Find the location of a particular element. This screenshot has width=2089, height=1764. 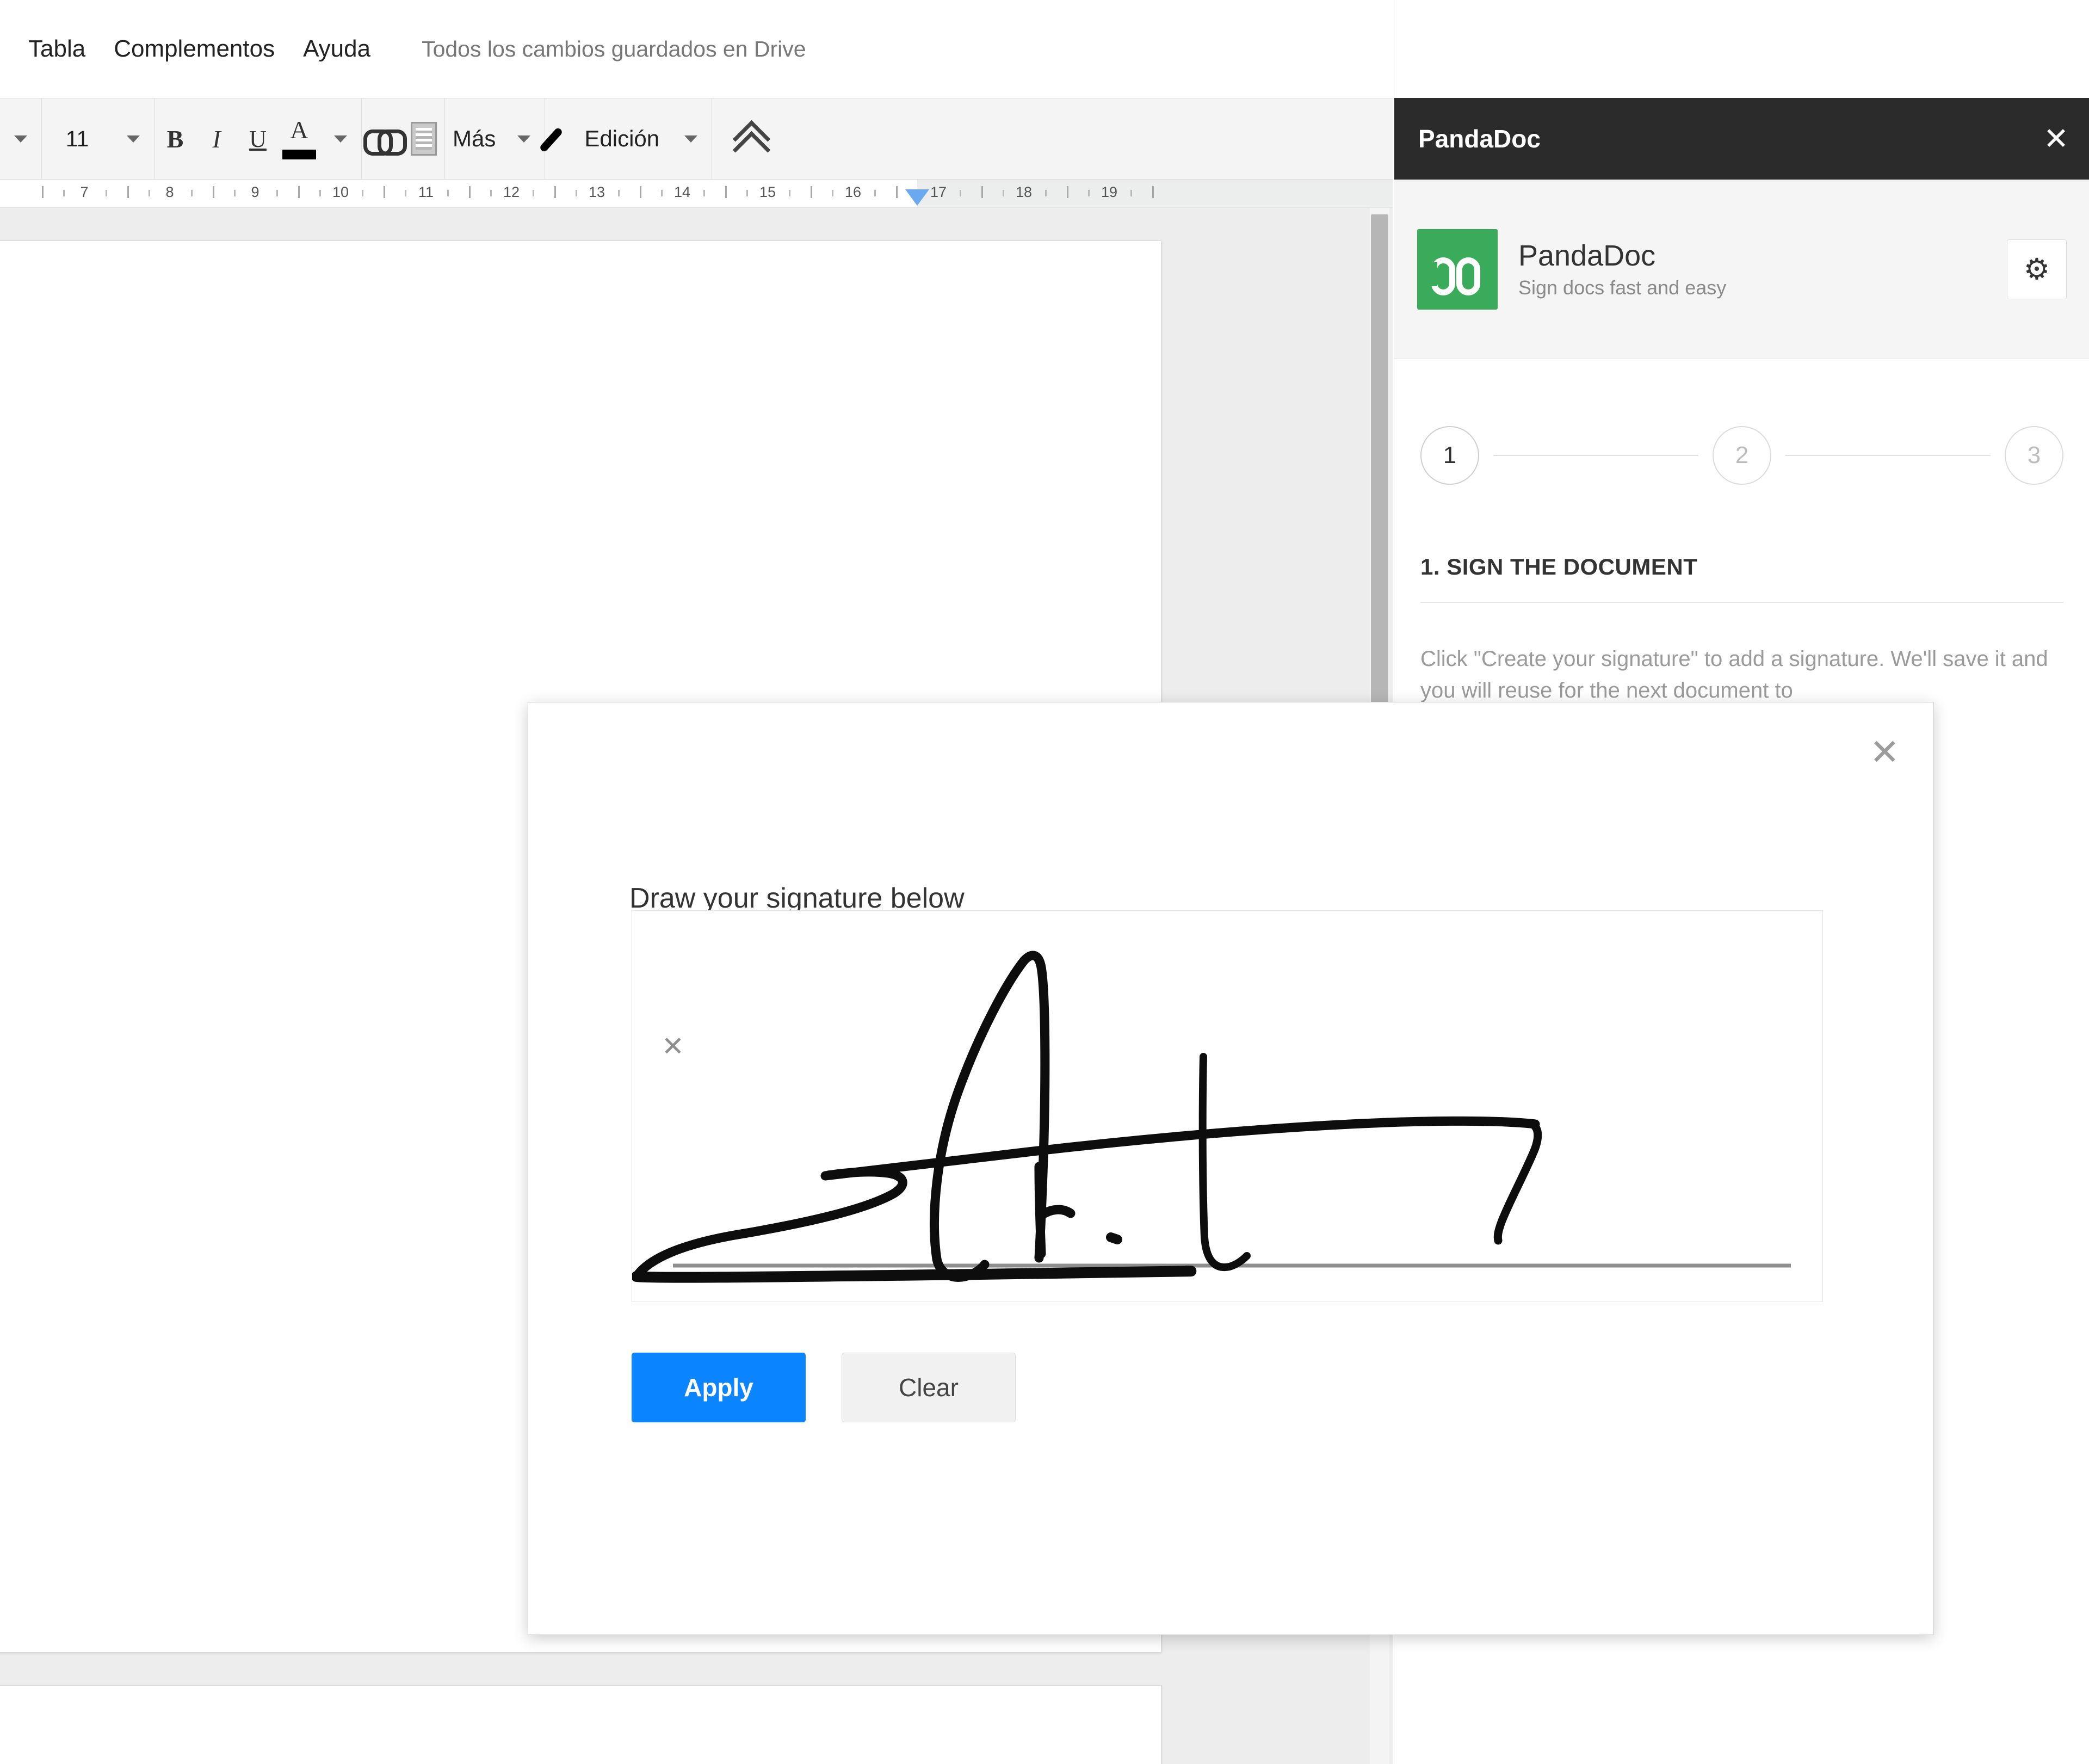

step-1: 1 is located at coordinates (1449, 455).